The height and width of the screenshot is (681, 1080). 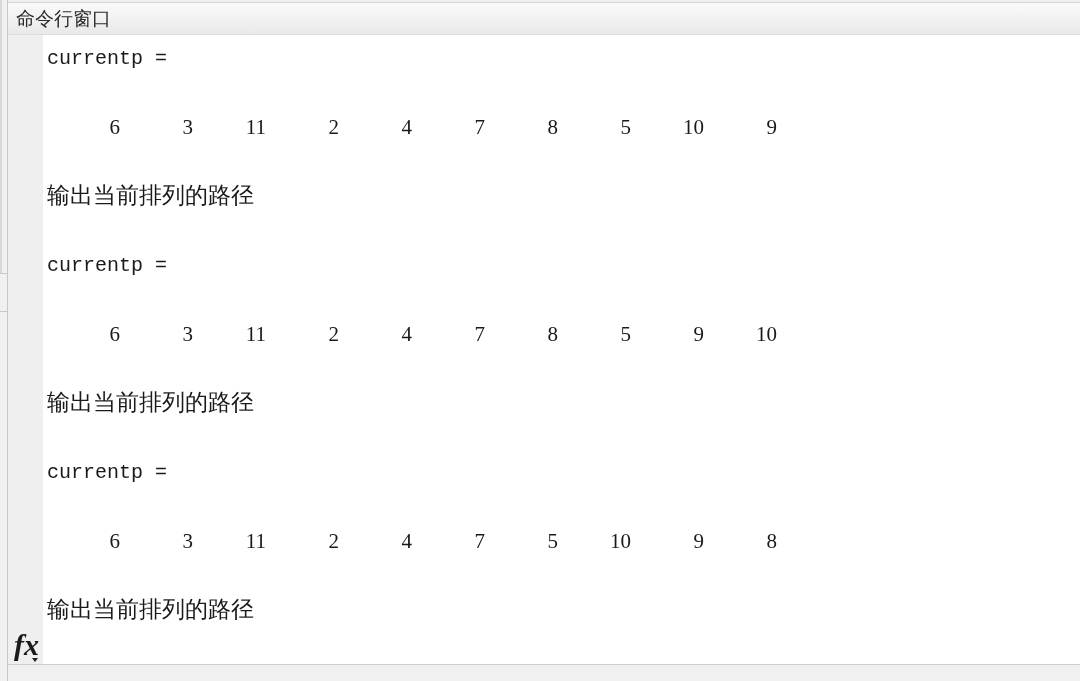 What do you see at coordinates (35, 660) in the screenshot?
I see `caret-icon` at bounding box center [35, 660].